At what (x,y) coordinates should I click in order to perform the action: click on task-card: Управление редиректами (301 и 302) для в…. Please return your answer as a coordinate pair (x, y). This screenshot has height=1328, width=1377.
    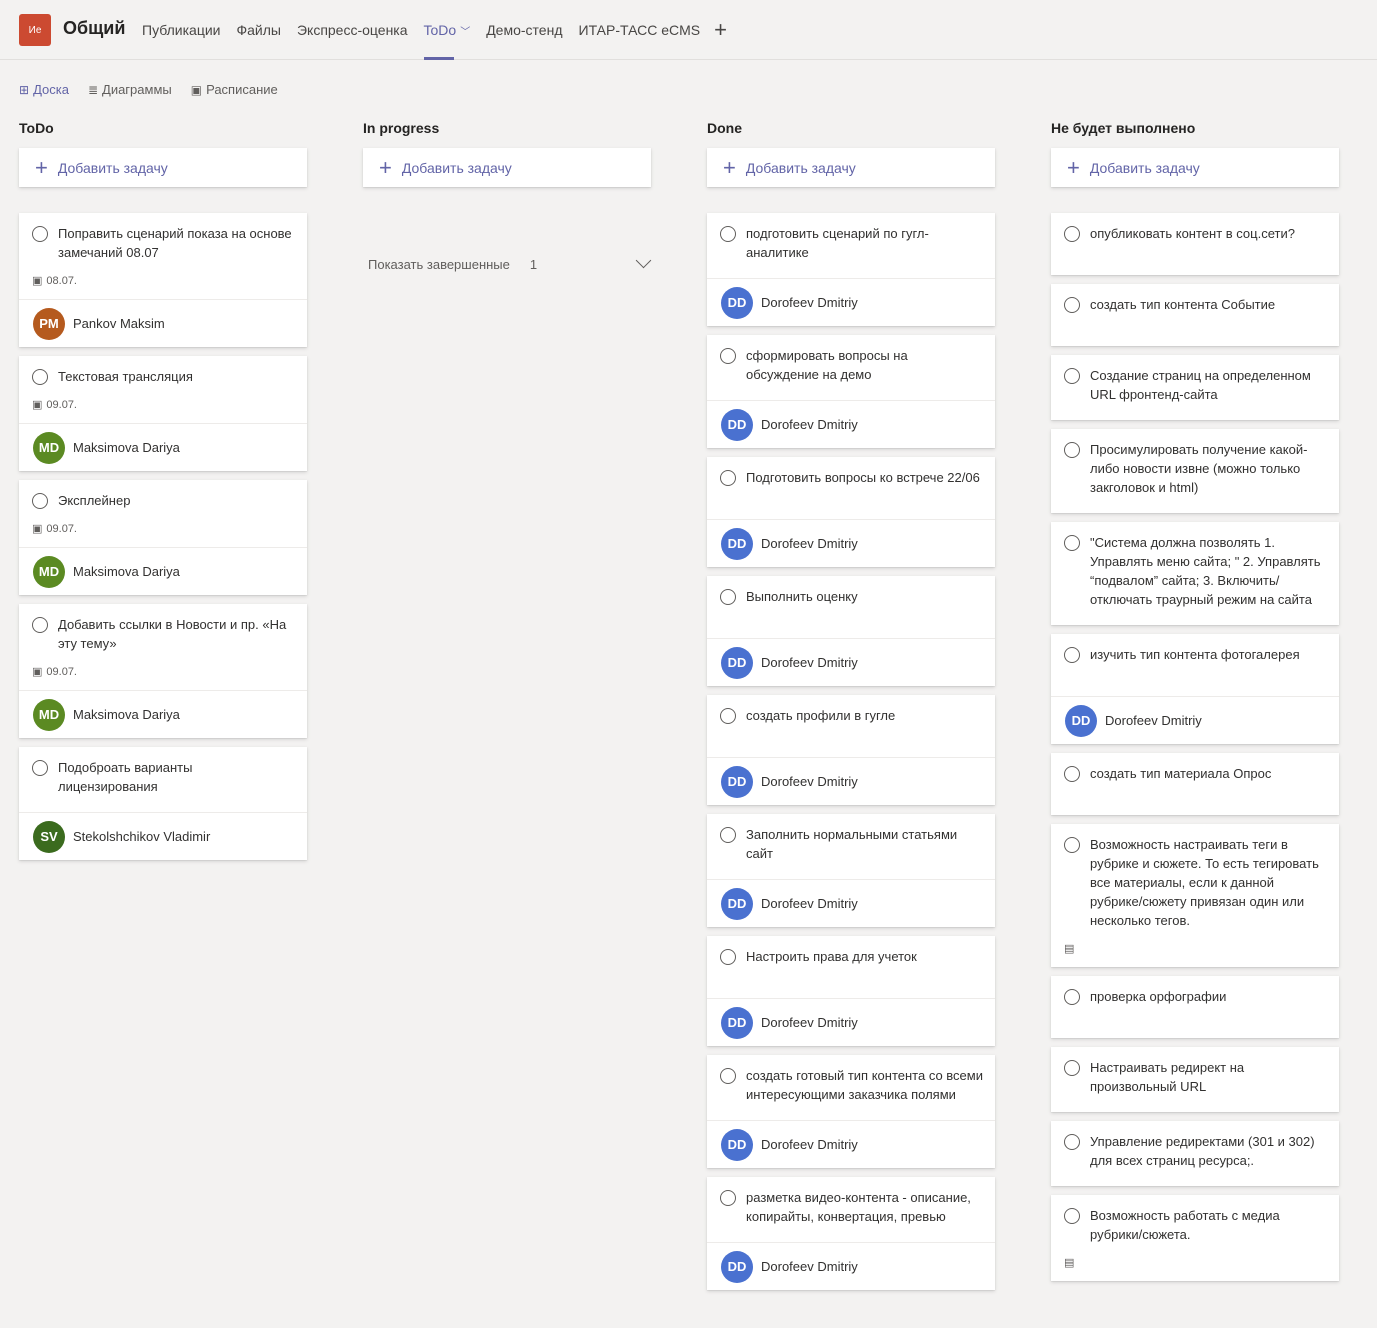
    Looking at the image, I should click on (1195, 1153).